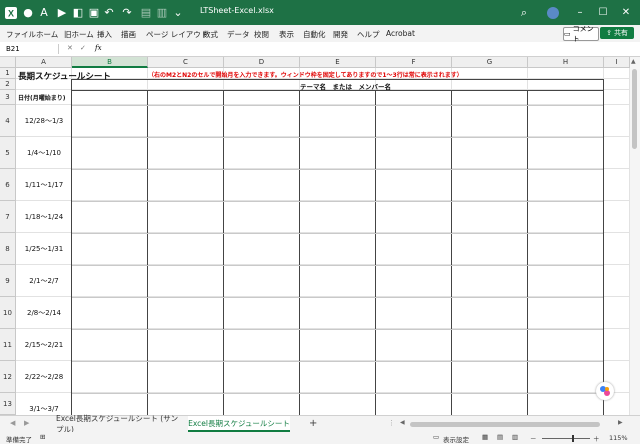 This screenshot has width=640, height=444. What do you see at coordinates (368, 34) in the screenshot?
I see `menu-help: ヘルプ` at bounding box center [368, 34].